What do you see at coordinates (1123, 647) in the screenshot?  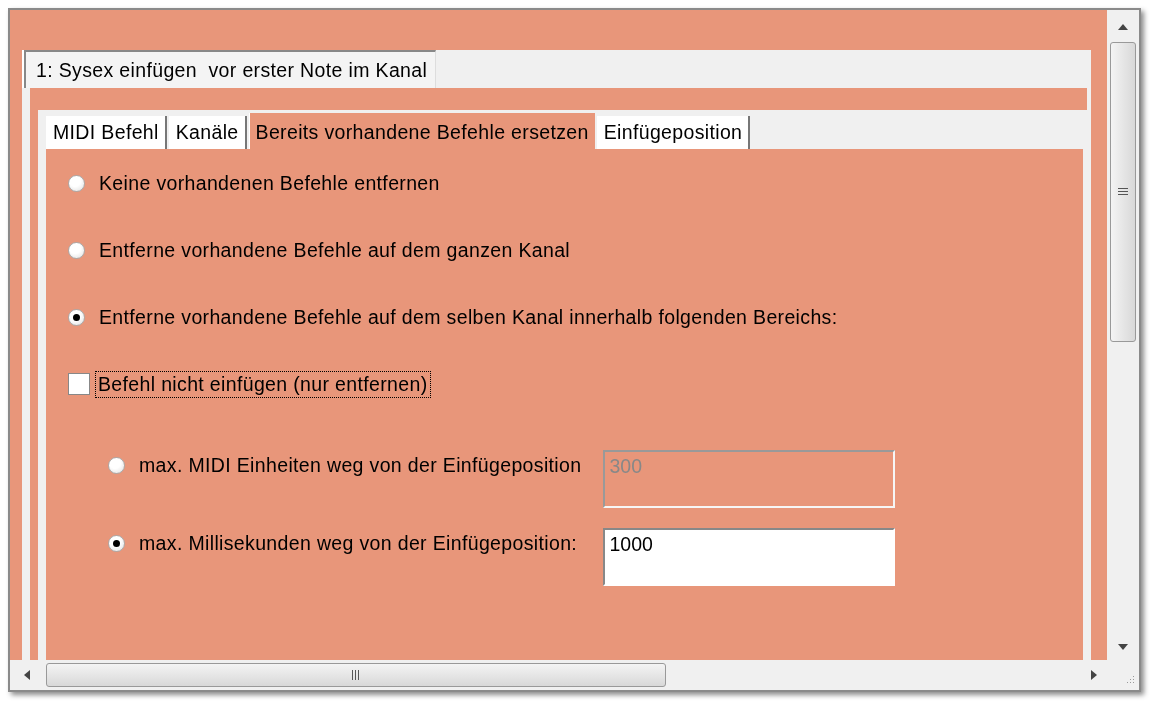 I see `down-arrow-icon` at bounding box center [1123, 647].